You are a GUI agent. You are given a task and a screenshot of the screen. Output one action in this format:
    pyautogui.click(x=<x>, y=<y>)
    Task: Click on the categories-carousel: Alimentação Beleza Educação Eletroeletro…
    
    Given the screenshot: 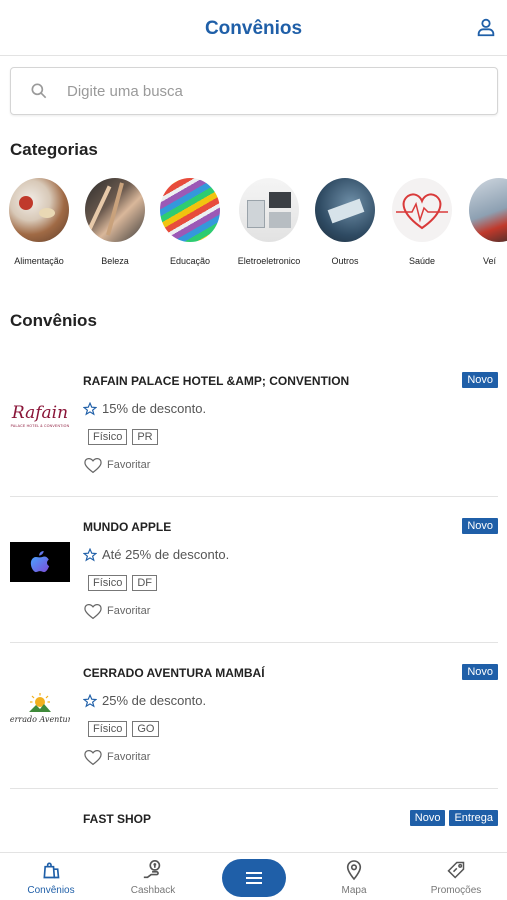 What is the action you would take?
    pyautogui.click(x=253, y=224)
    